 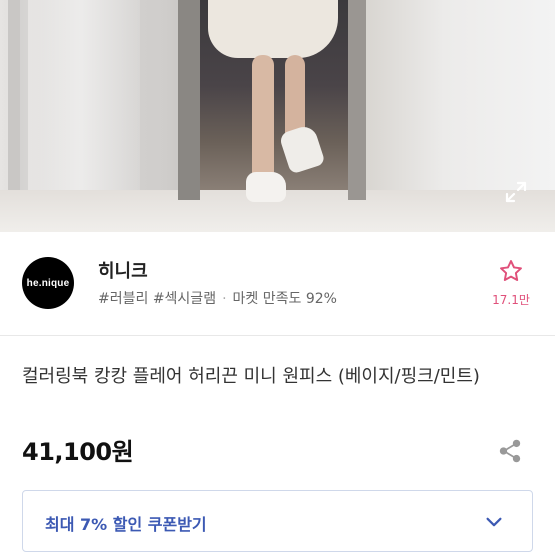 I want to click on coupon-button: 최대 7% 할인 쿠폰받기, so click(x=277, y=521).